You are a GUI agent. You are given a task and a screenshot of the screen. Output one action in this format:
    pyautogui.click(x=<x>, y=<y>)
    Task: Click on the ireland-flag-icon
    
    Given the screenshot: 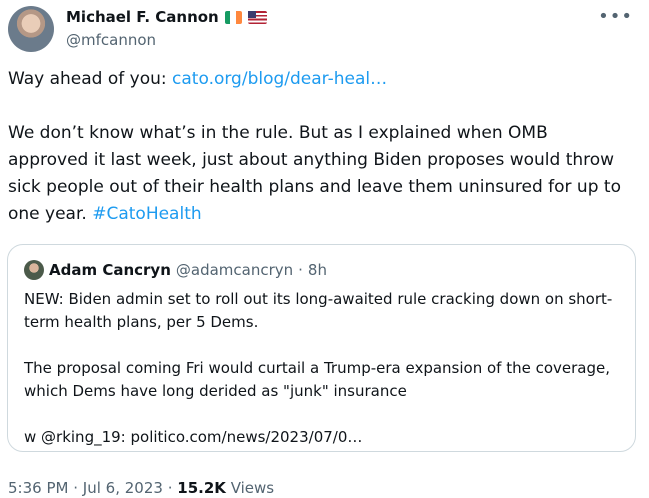 What is the action you would take?
    pyautogui.click(x=233, y=17)
    